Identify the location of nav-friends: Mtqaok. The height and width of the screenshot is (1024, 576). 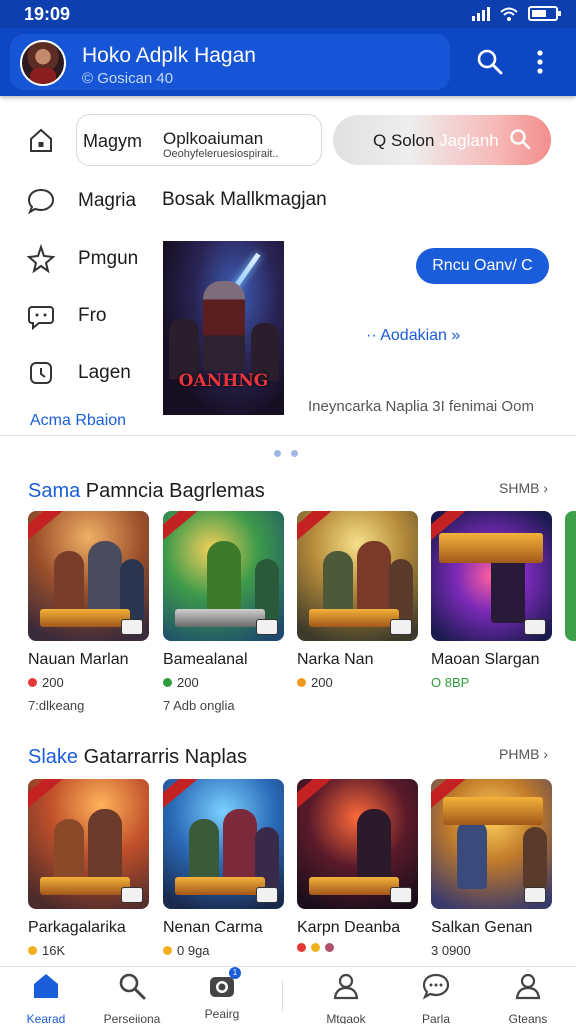
(346, 997).